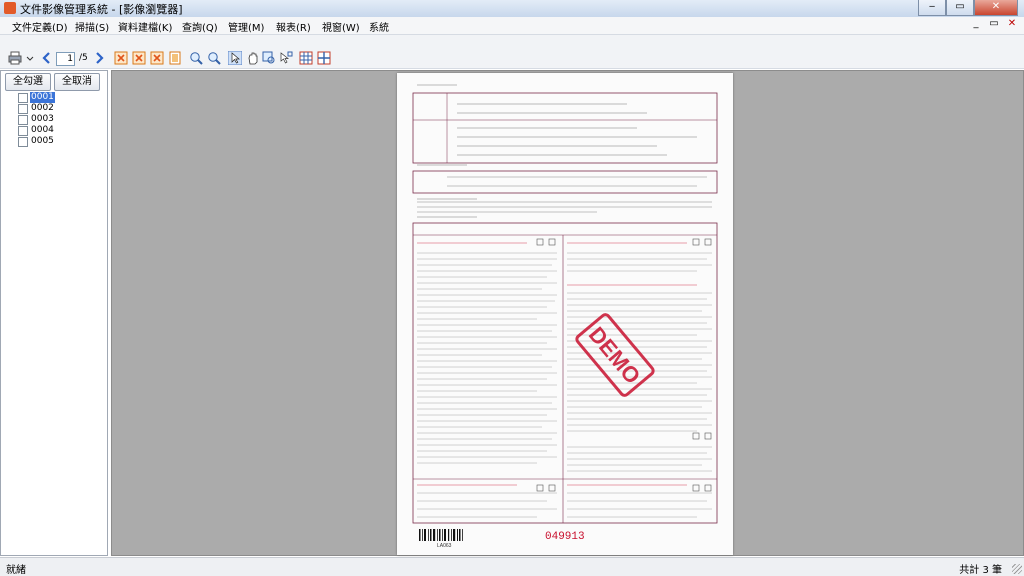  I want to click on print-icon, so click(15, 58).